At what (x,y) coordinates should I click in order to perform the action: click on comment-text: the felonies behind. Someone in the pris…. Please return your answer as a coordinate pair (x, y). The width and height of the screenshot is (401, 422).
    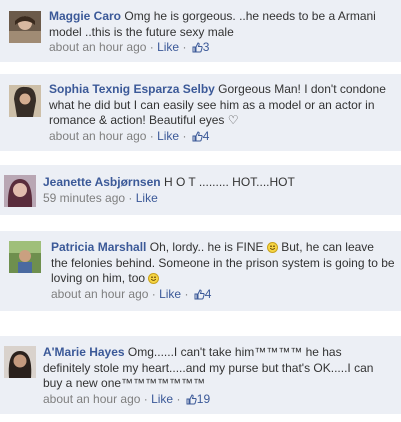
    Looking at the image, I should click on (223, 262).